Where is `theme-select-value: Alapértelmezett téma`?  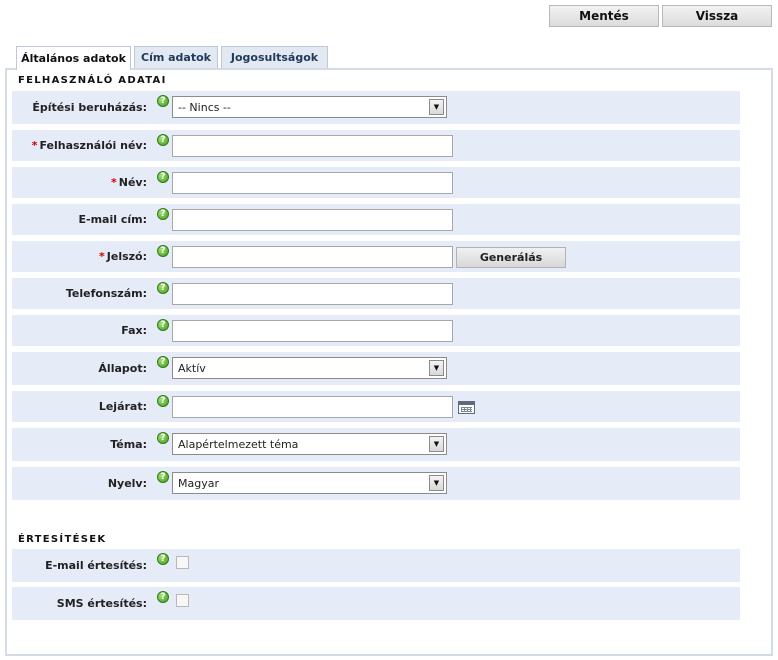 theme-select-value: Alapértelmezett téma is located at coordinates (238, 444).